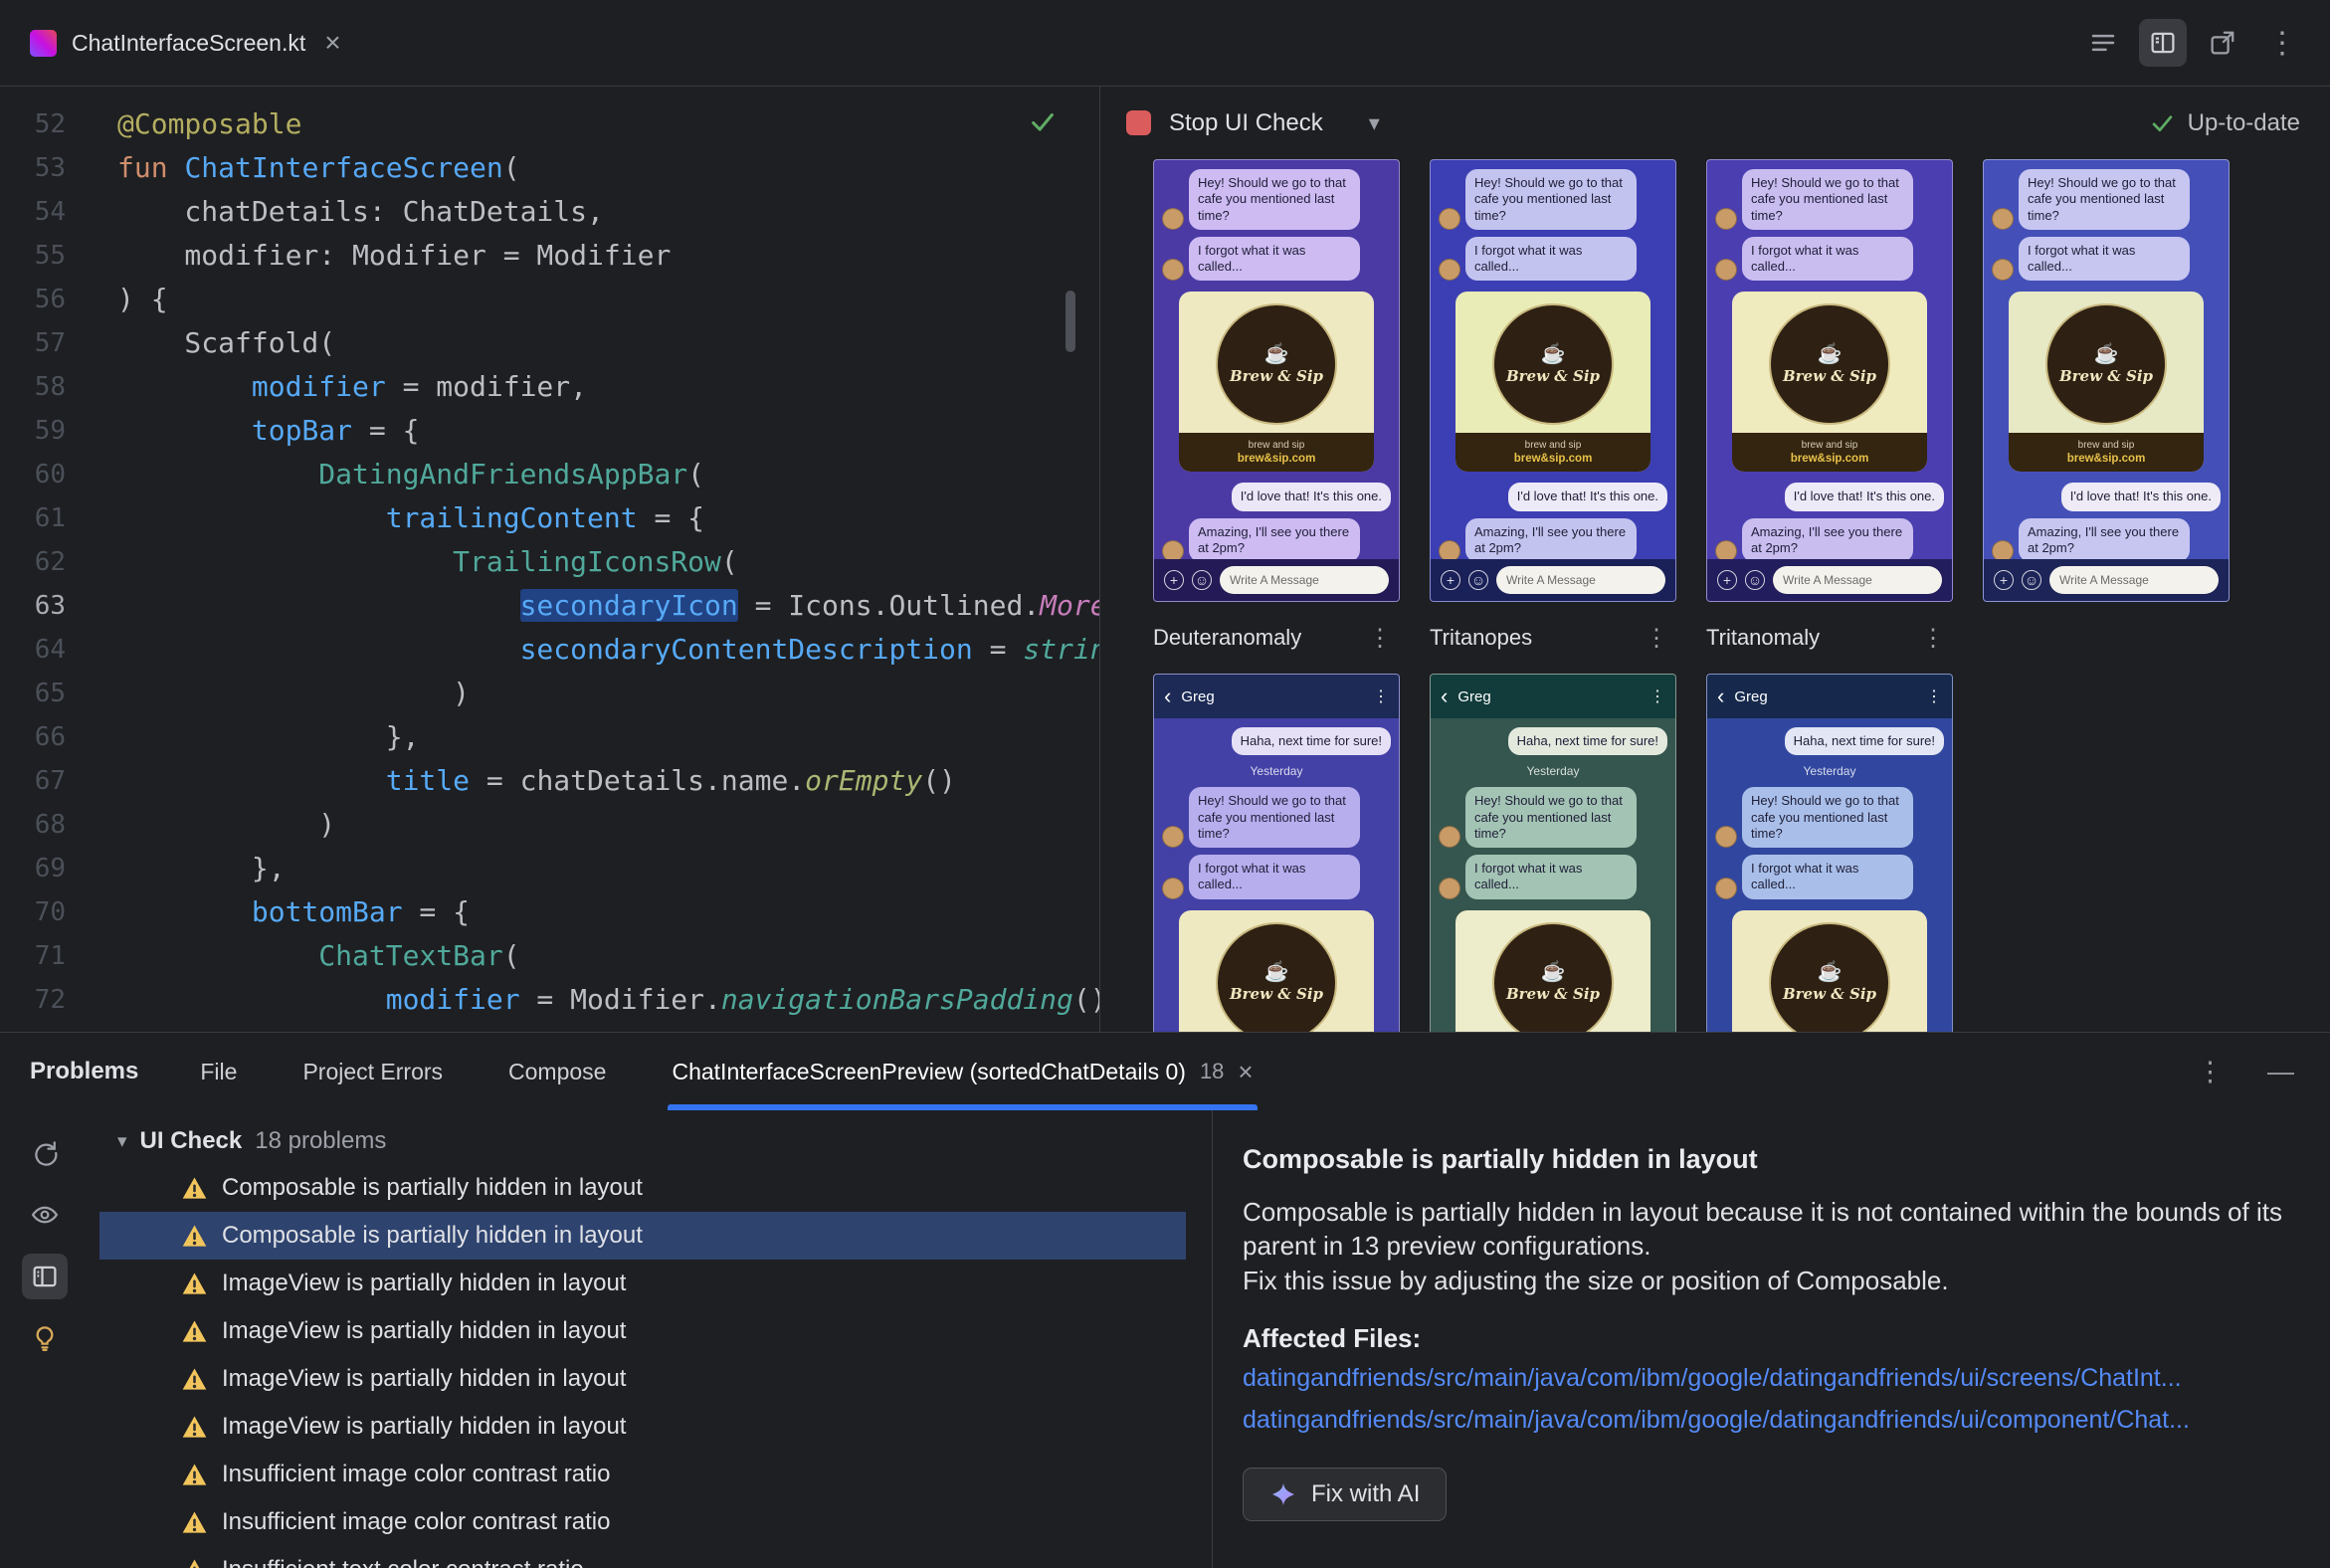 This screenshot has width=2330, height=1568. Describe the element at coordinates (45, 1276) in the screenshot. I see `problems-view-icon` at that location.